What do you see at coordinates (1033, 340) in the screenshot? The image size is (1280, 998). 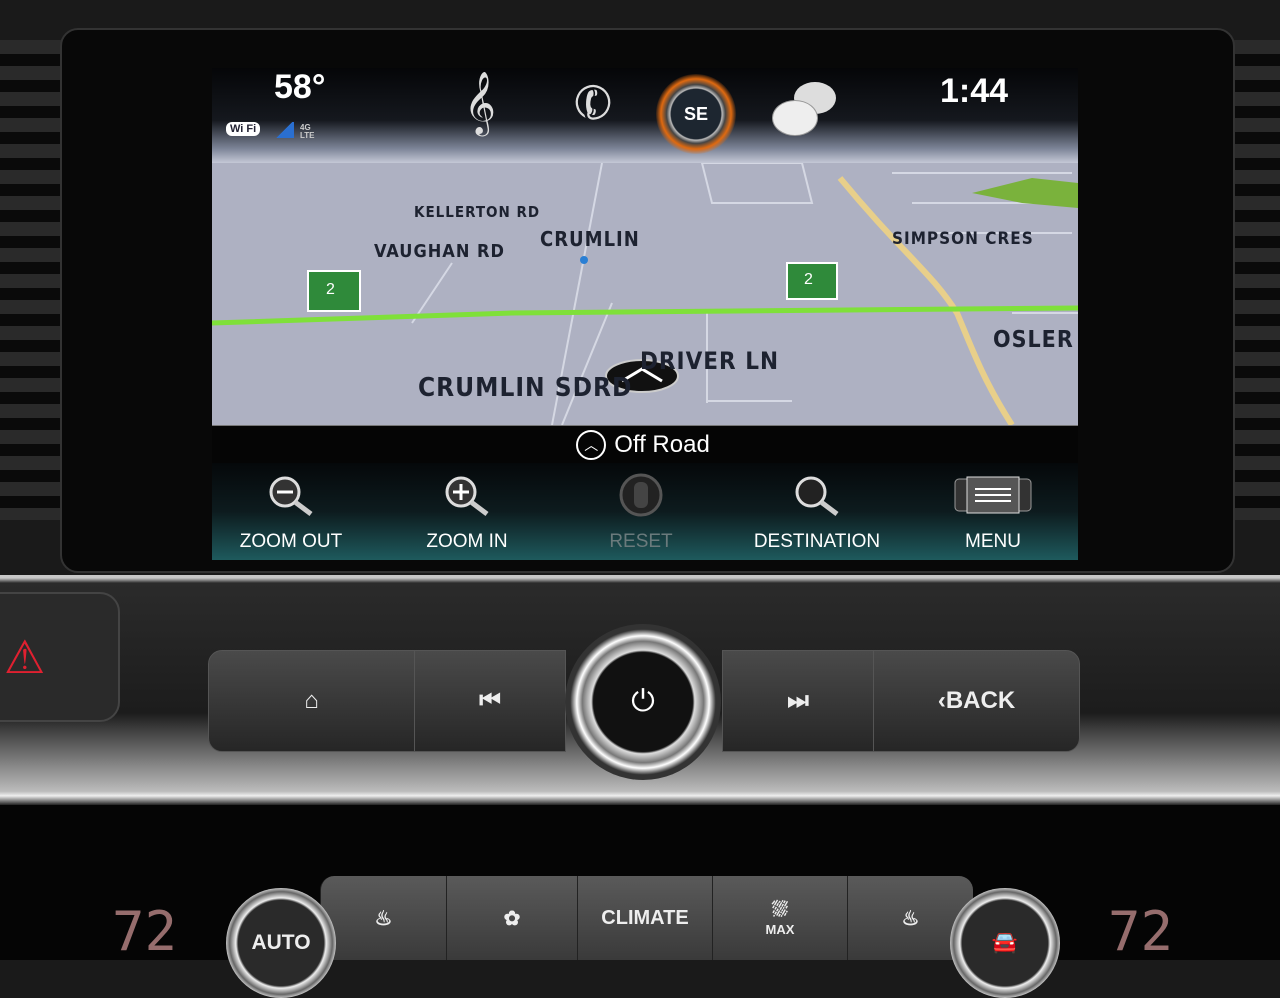 I see `map-label: OSLER` at bounding box center [1033, 340].